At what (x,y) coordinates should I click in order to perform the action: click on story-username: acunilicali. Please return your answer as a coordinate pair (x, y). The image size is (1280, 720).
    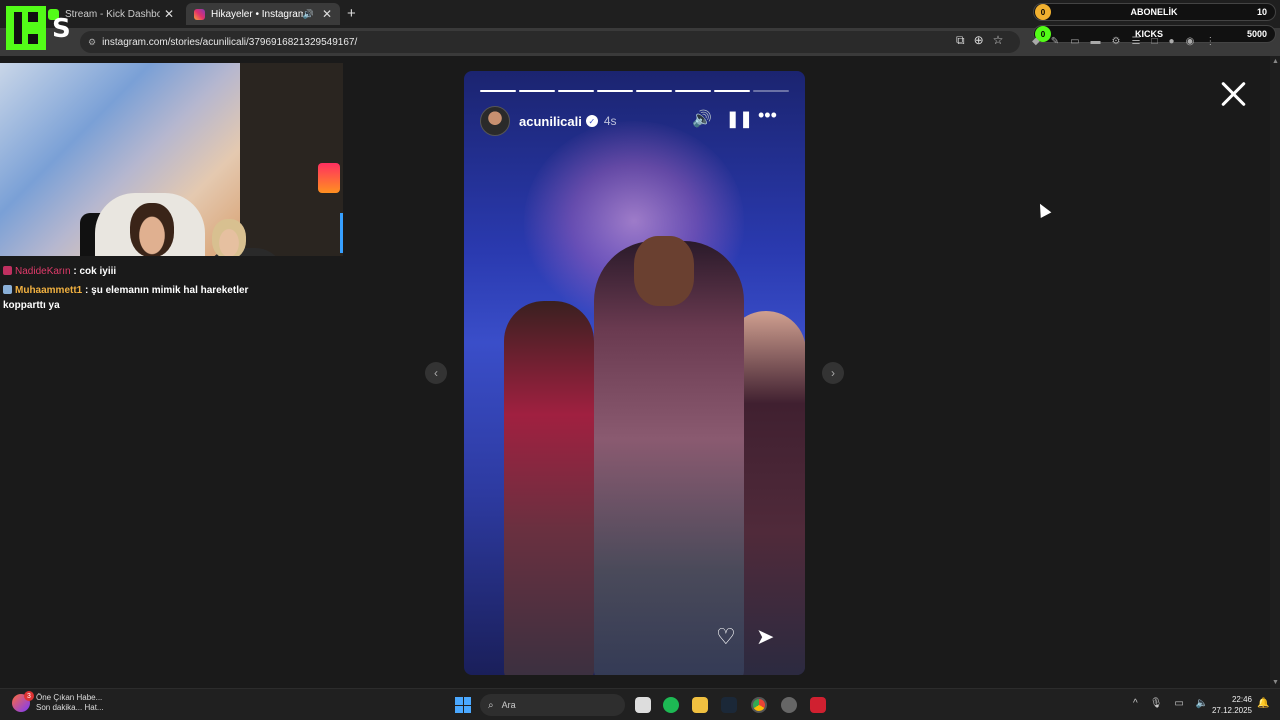
    Looking at the image, I should click on (550, 121).